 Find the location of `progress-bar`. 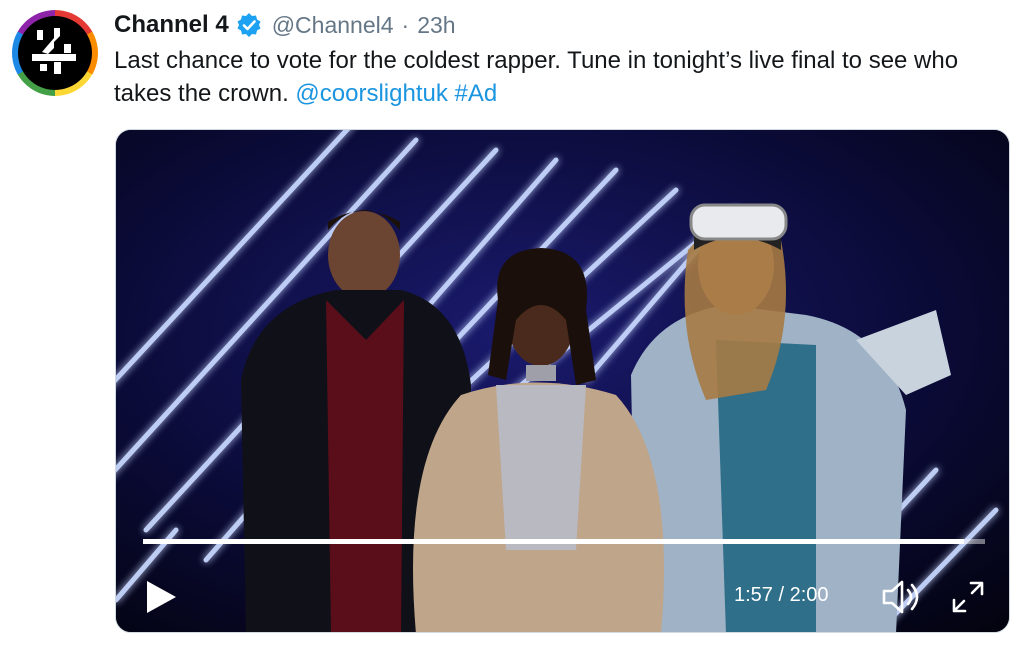

progress-bar is located at coordinates (564, 541).